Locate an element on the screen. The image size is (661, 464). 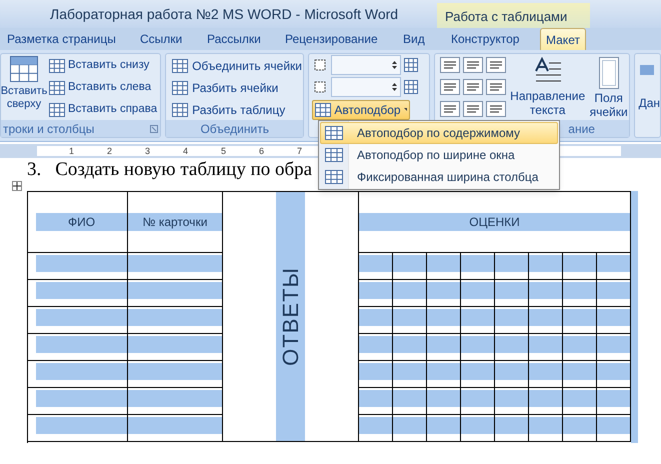
insert-button: Вставить слева is located at coordinates (103, 87).